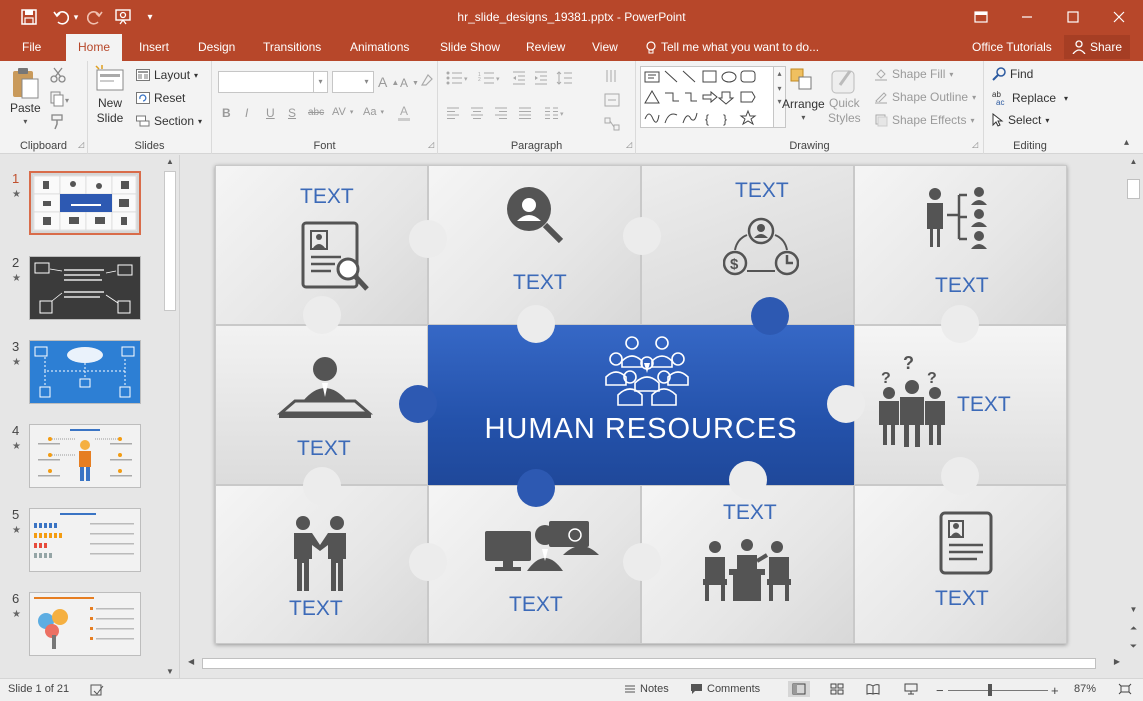 This screenshot has height=701, width=1143. What do you see at coordinates (605, 47) in the screenshot?
I see `tab-view: View` at bounding box center [605, 47].